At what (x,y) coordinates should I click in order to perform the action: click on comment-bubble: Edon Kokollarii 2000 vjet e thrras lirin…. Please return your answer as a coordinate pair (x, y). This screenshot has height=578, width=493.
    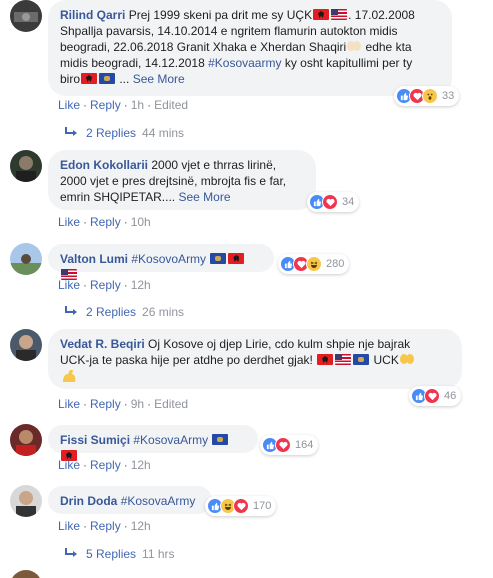
    Looking at the image, I should click on (182, 180).